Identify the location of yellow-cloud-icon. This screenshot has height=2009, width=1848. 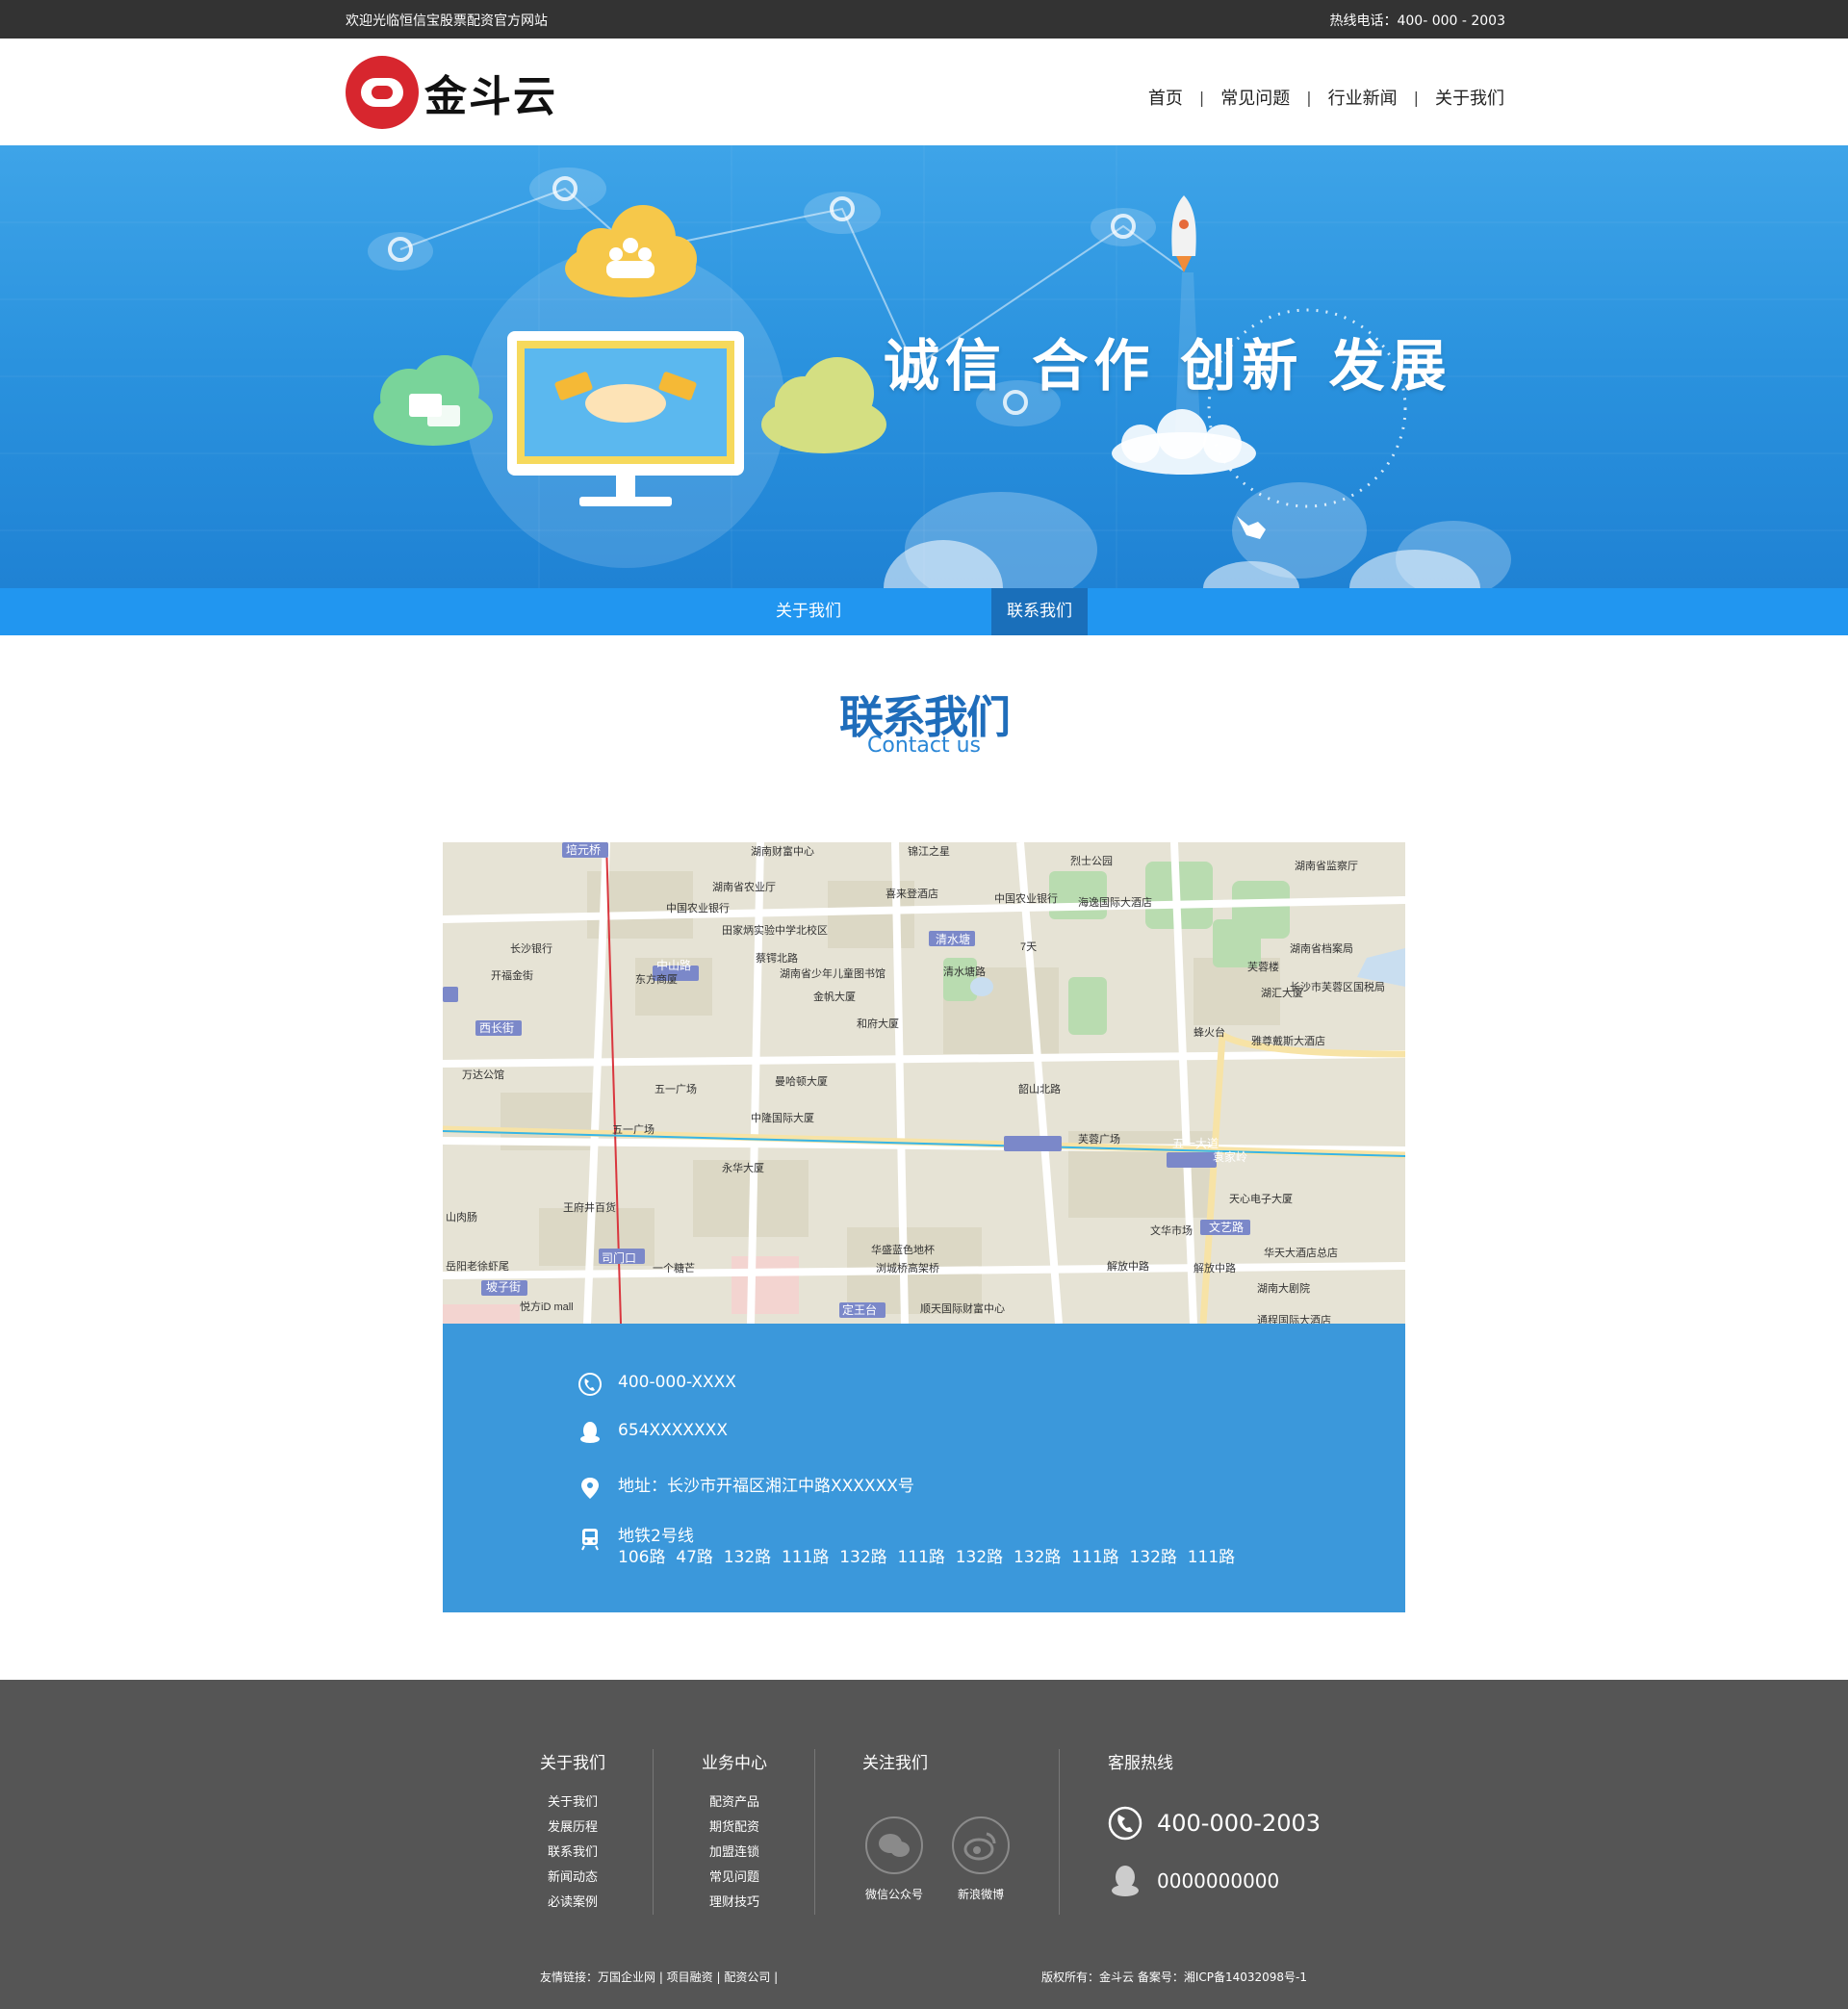
(631, 251).